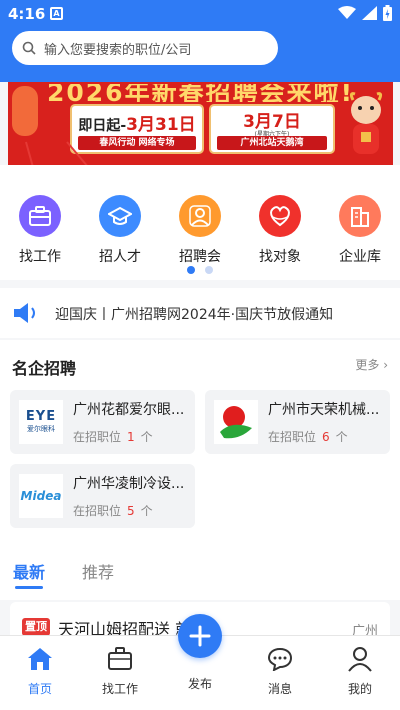 Image resolution: width=400 pixels, height=710 pixels. What do you see at coordinates (369, 13) in the screenshot?
I see `signal-icon` at bounding box center [369, 13].